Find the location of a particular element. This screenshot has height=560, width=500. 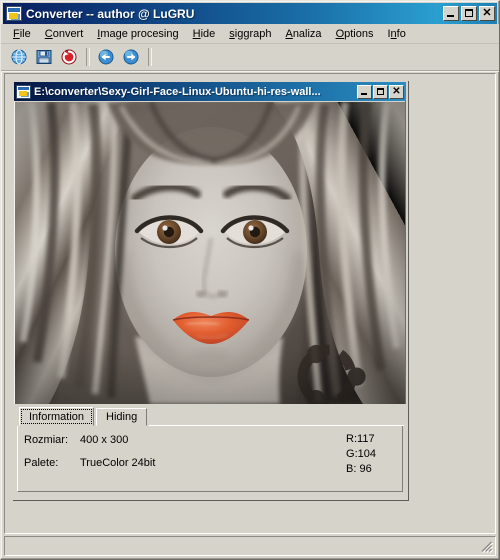

document-maximize-button is located at coordinates (380, 91).